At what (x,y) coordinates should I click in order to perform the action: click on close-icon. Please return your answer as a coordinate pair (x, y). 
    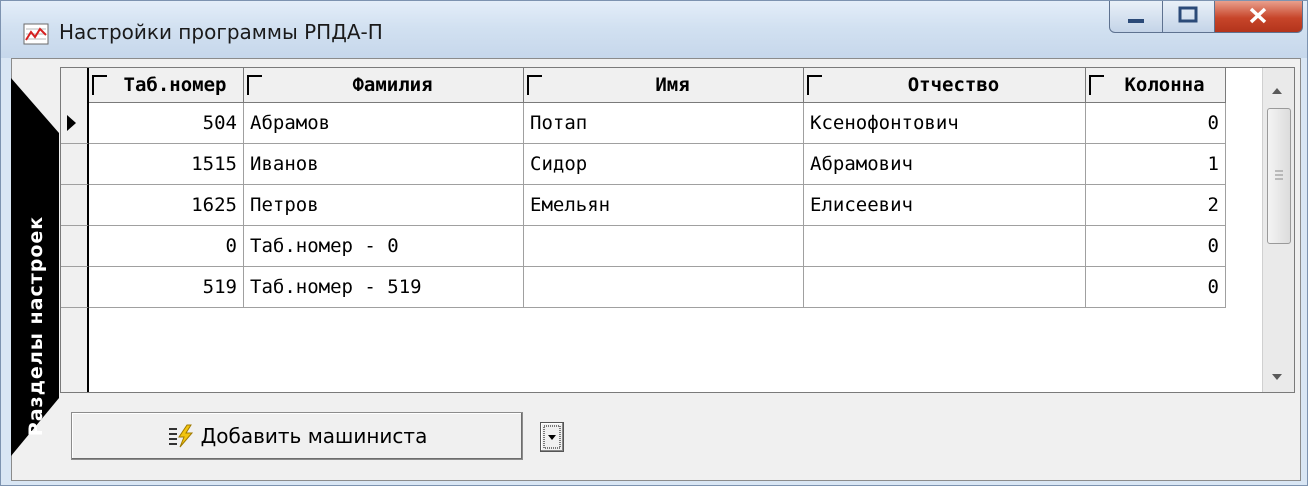
    Looking at the image, I should click on (1258, 15).